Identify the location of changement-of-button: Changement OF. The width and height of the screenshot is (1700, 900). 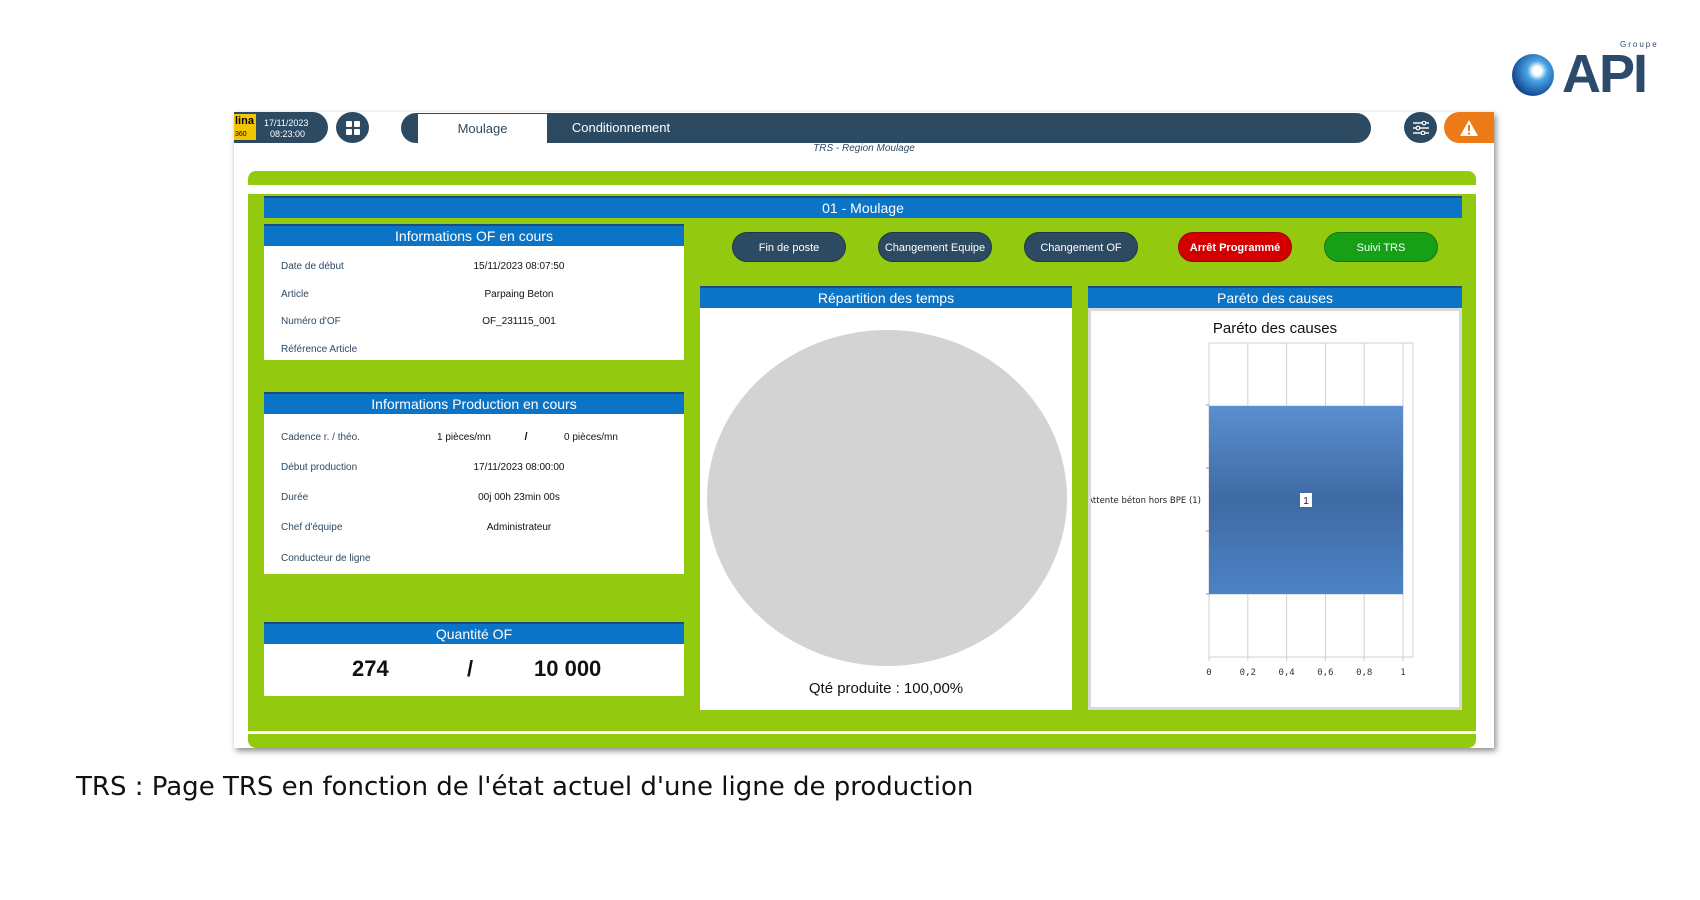
(1081, 247).